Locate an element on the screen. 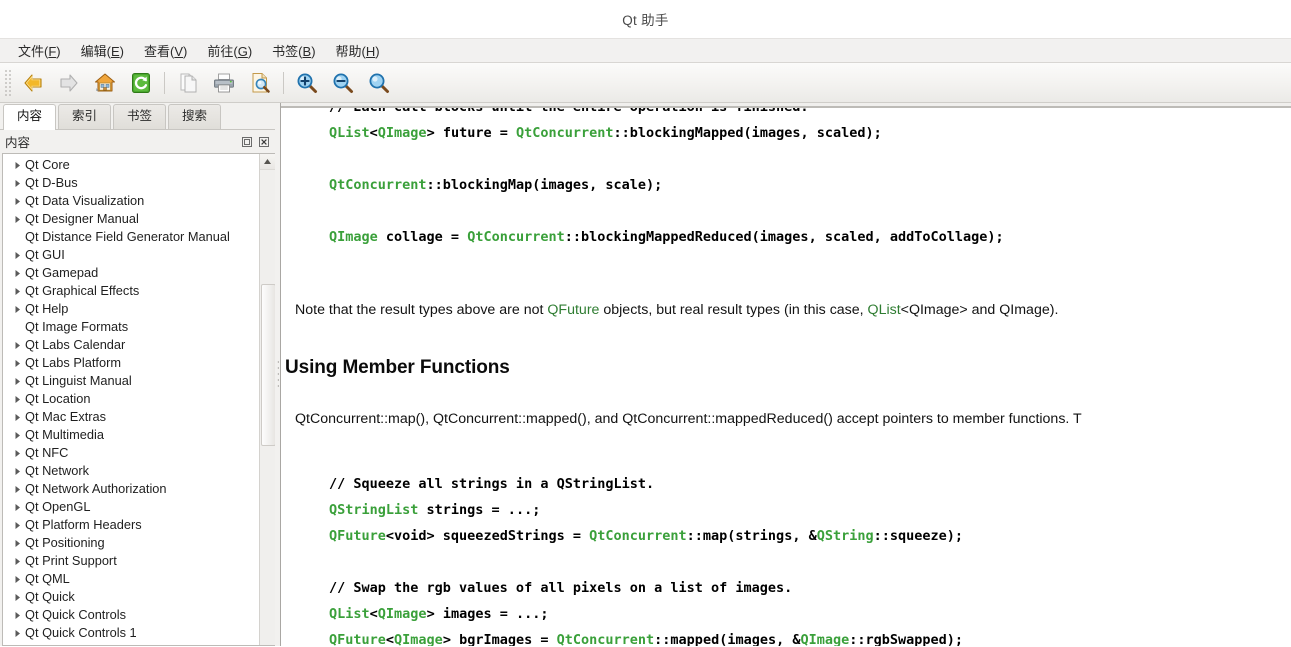 The width and height of the screenshot is (1291, 647). menu-item-4: 前往(G) is located at coordinates (229, 51).